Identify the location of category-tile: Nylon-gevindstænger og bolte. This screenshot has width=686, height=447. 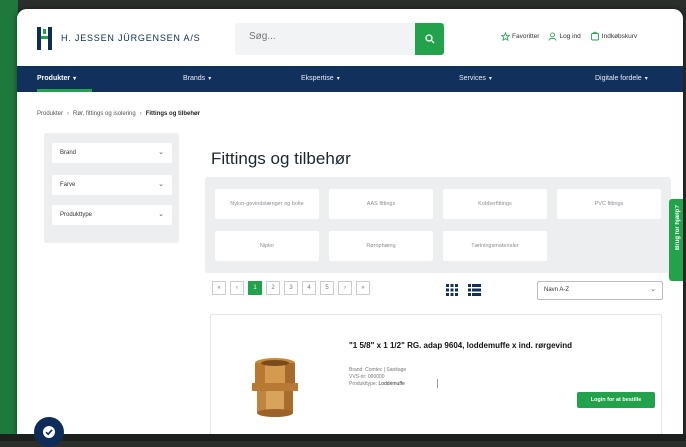
(267, 204).